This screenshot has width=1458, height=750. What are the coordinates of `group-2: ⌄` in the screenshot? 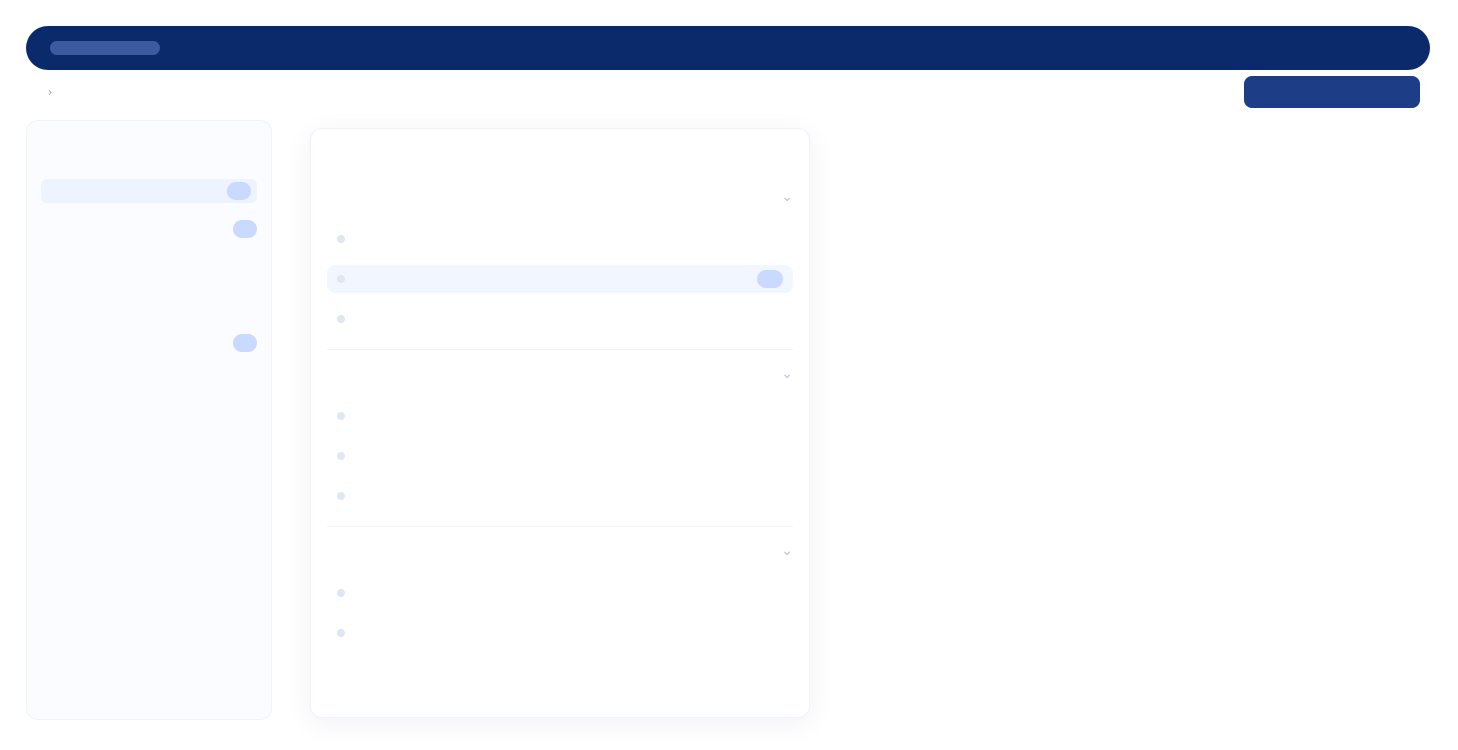 It's located at (560, 429).